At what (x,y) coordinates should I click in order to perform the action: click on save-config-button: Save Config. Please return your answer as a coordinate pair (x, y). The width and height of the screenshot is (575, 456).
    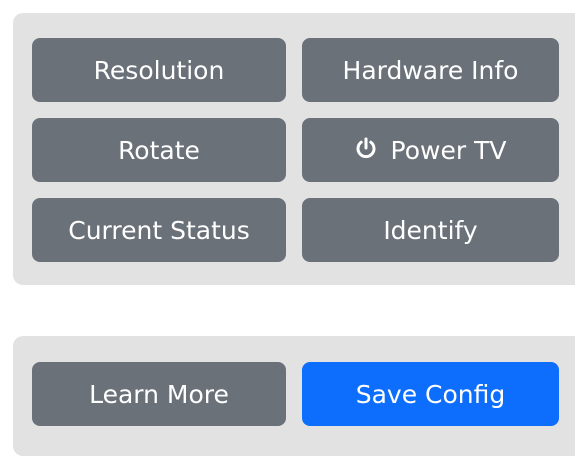
    Looking at the image, I should click on (430, 394).